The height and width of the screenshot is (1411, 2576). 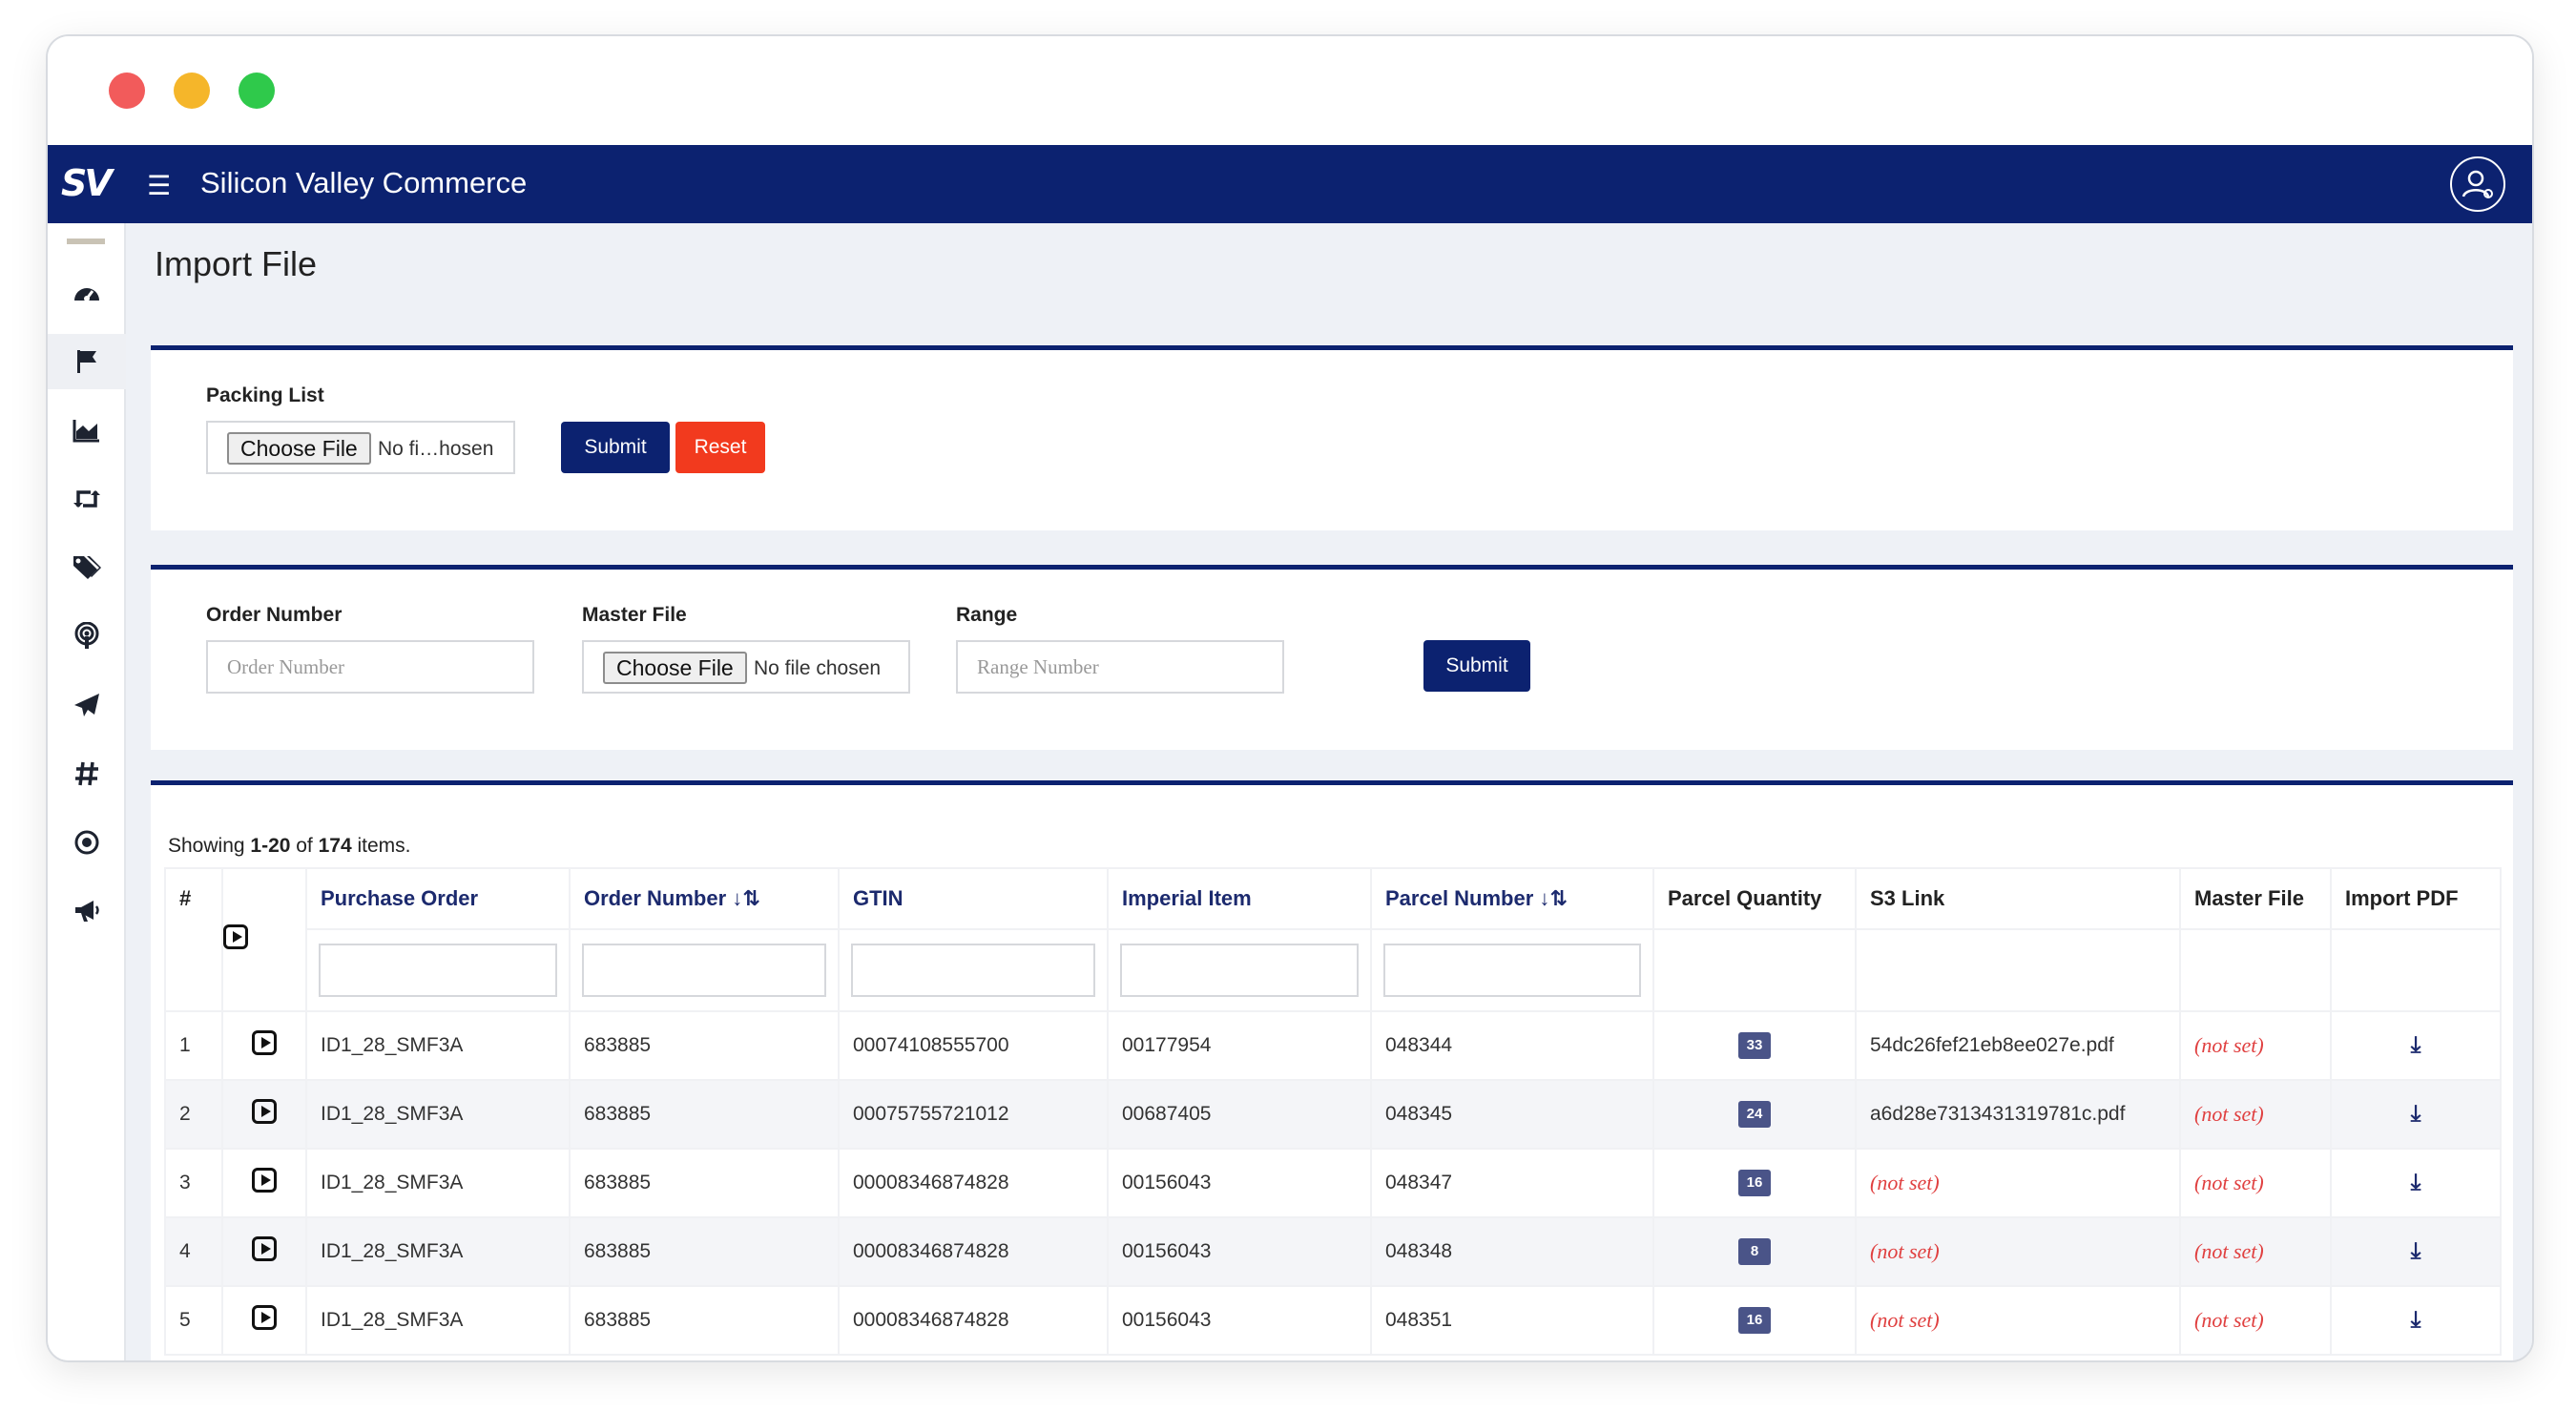 I want to click on column-header-number: #, so click(x=193, y=939).